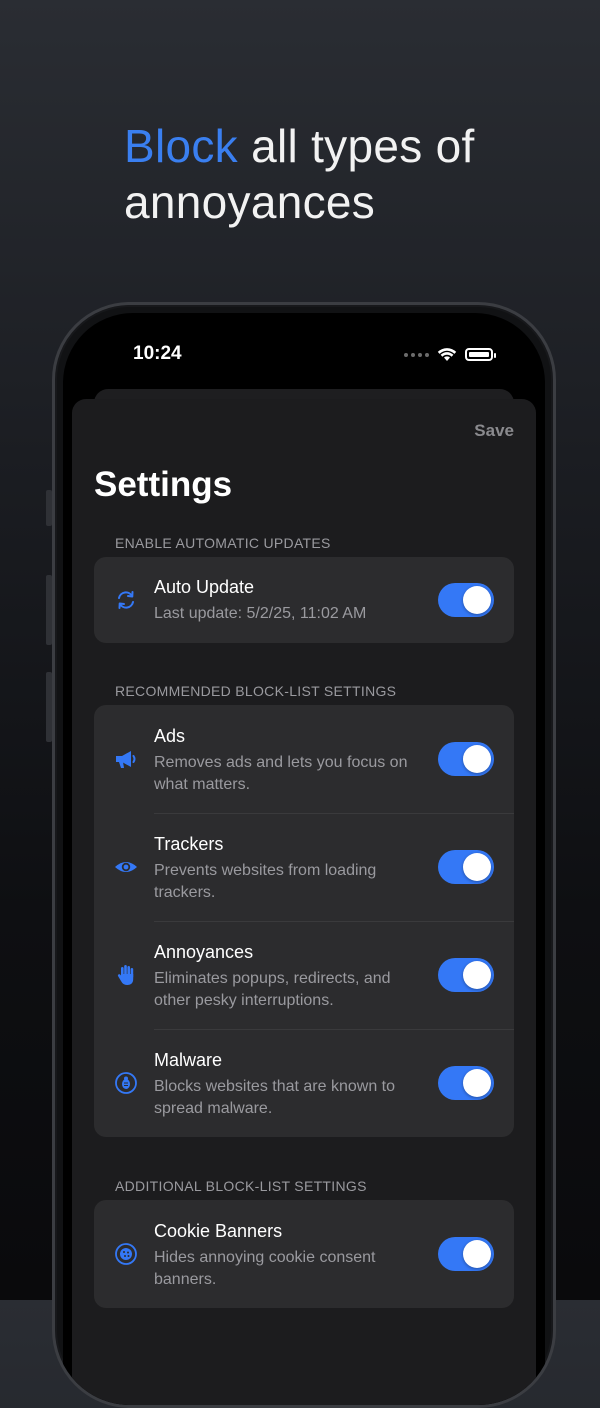 This screenshot has height=1408, width=600. I want to click on setting-title: Annoyances, so click(204, 952).